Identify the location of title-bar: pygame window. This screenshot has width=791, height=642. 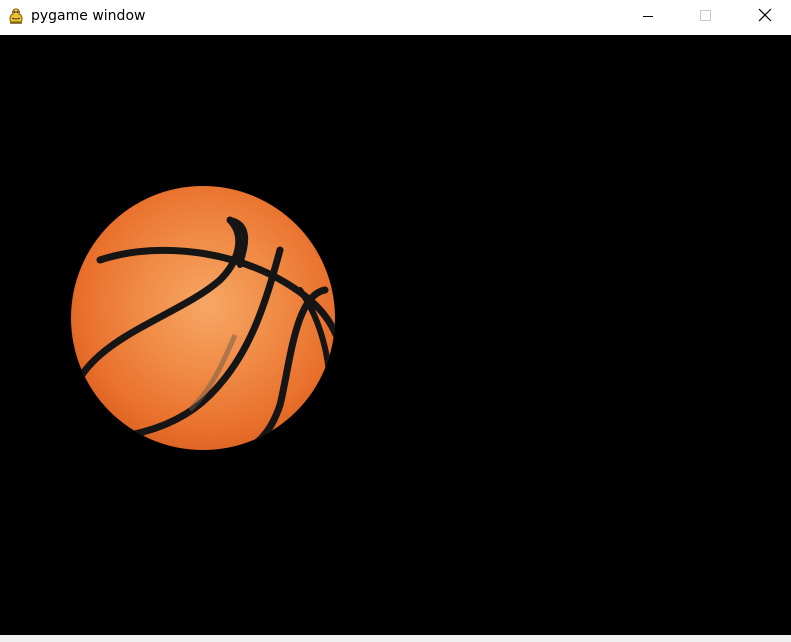
(395, 17).